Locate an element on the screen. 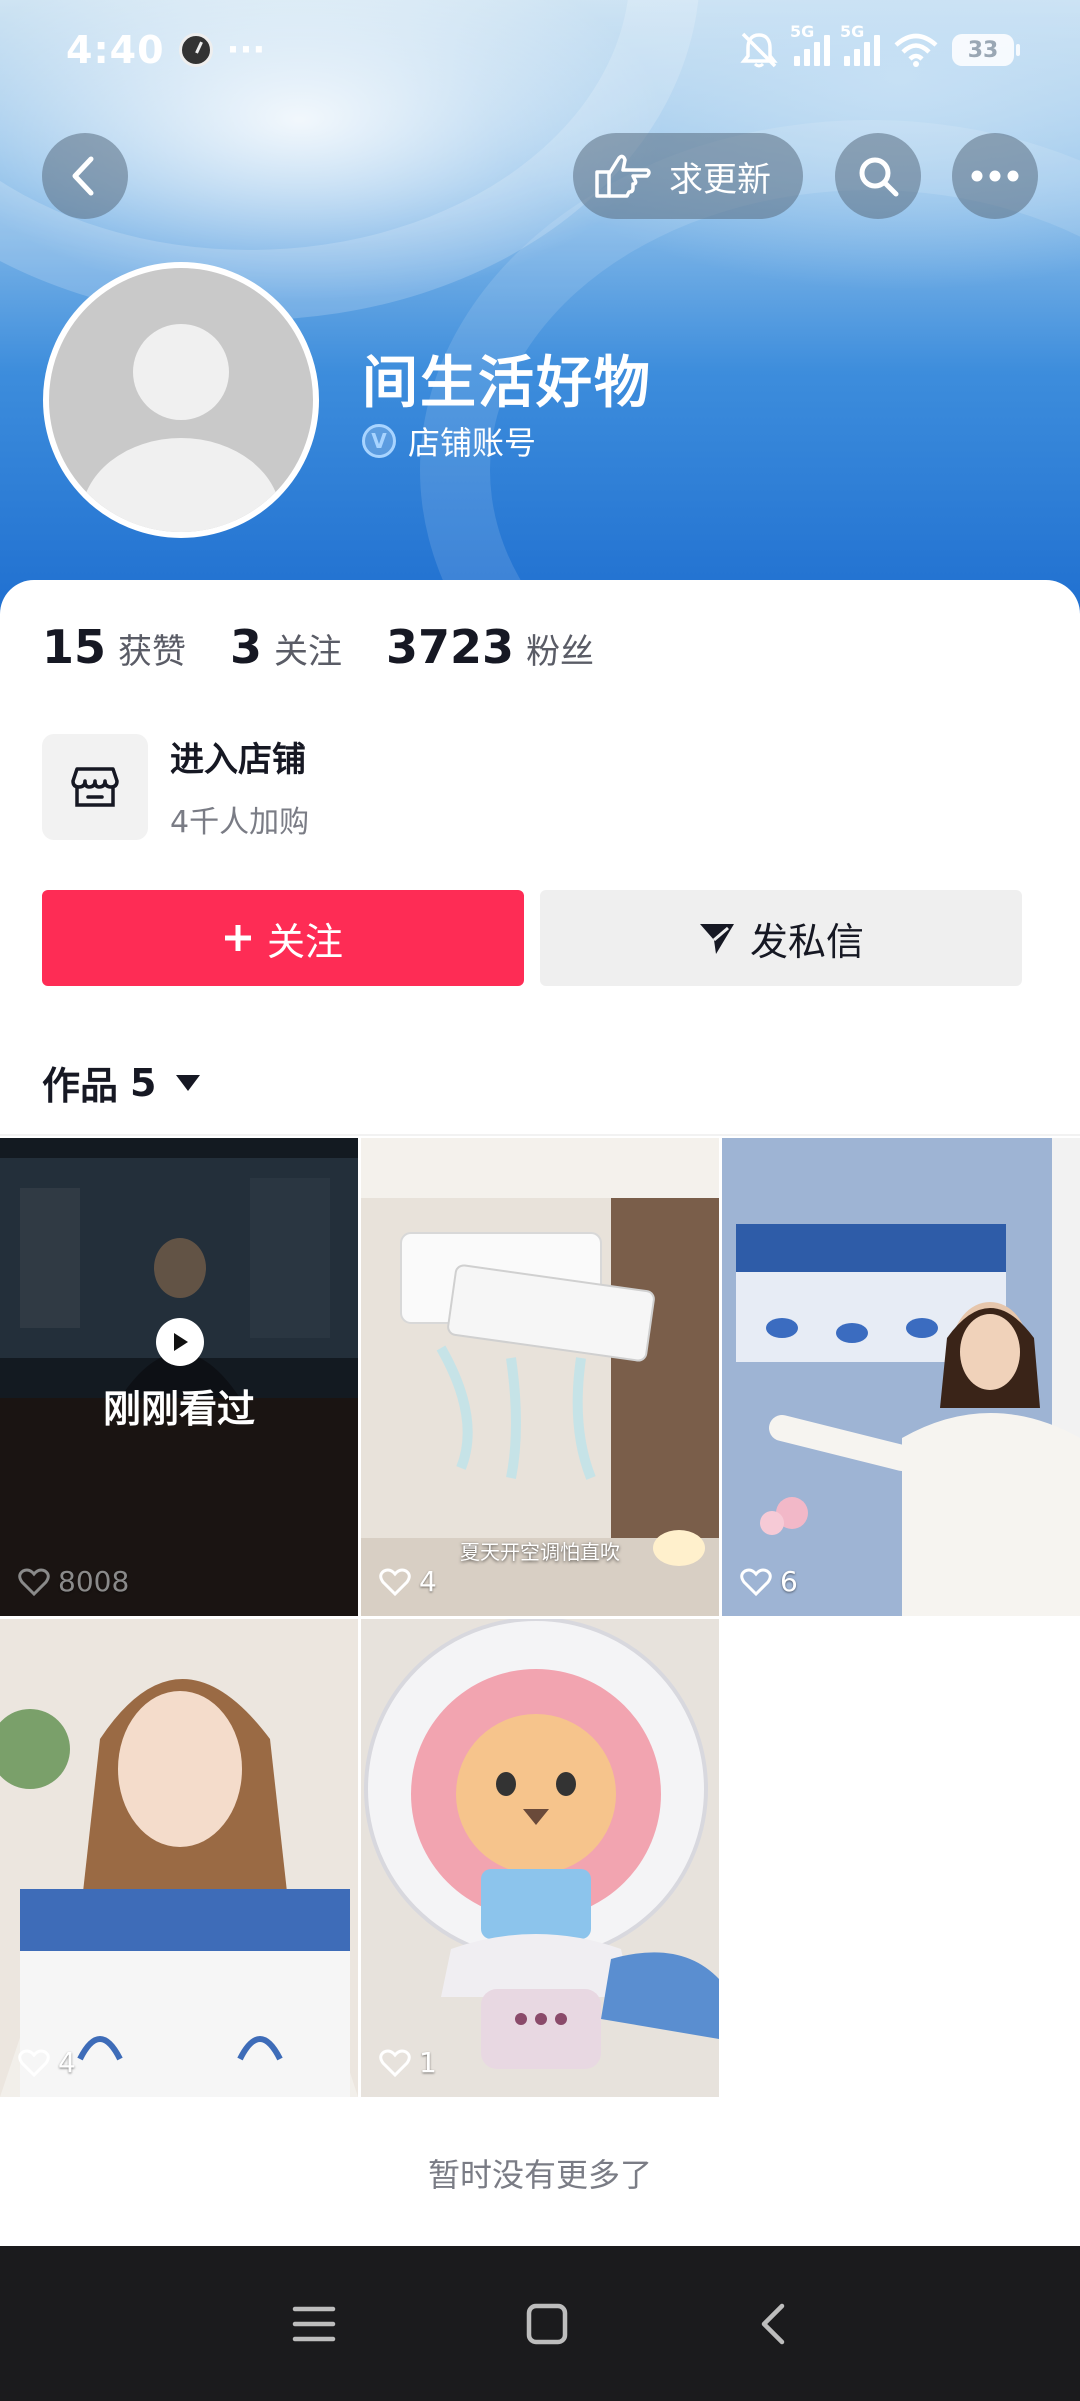  recently-watched-label: 刚刚看过 is located at coordinates (178, 1409).